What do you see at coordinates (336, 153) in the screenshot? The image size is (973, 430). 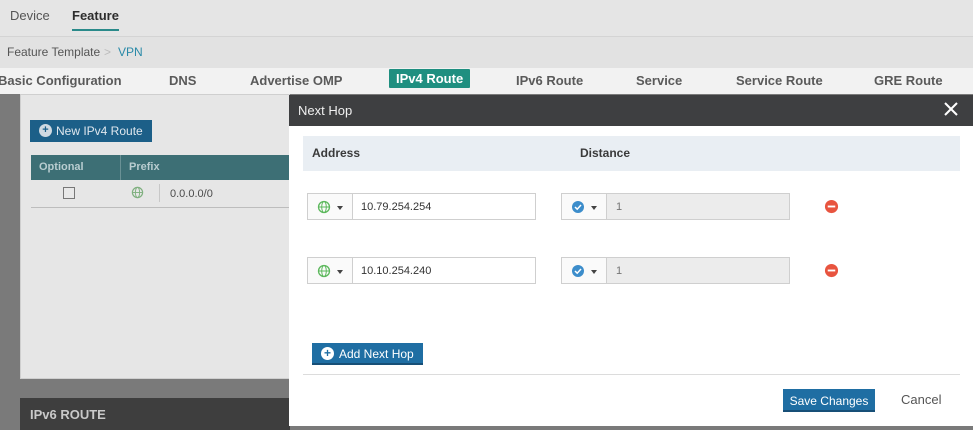 I see `column-address: Address` at bounding box center [336, 153].